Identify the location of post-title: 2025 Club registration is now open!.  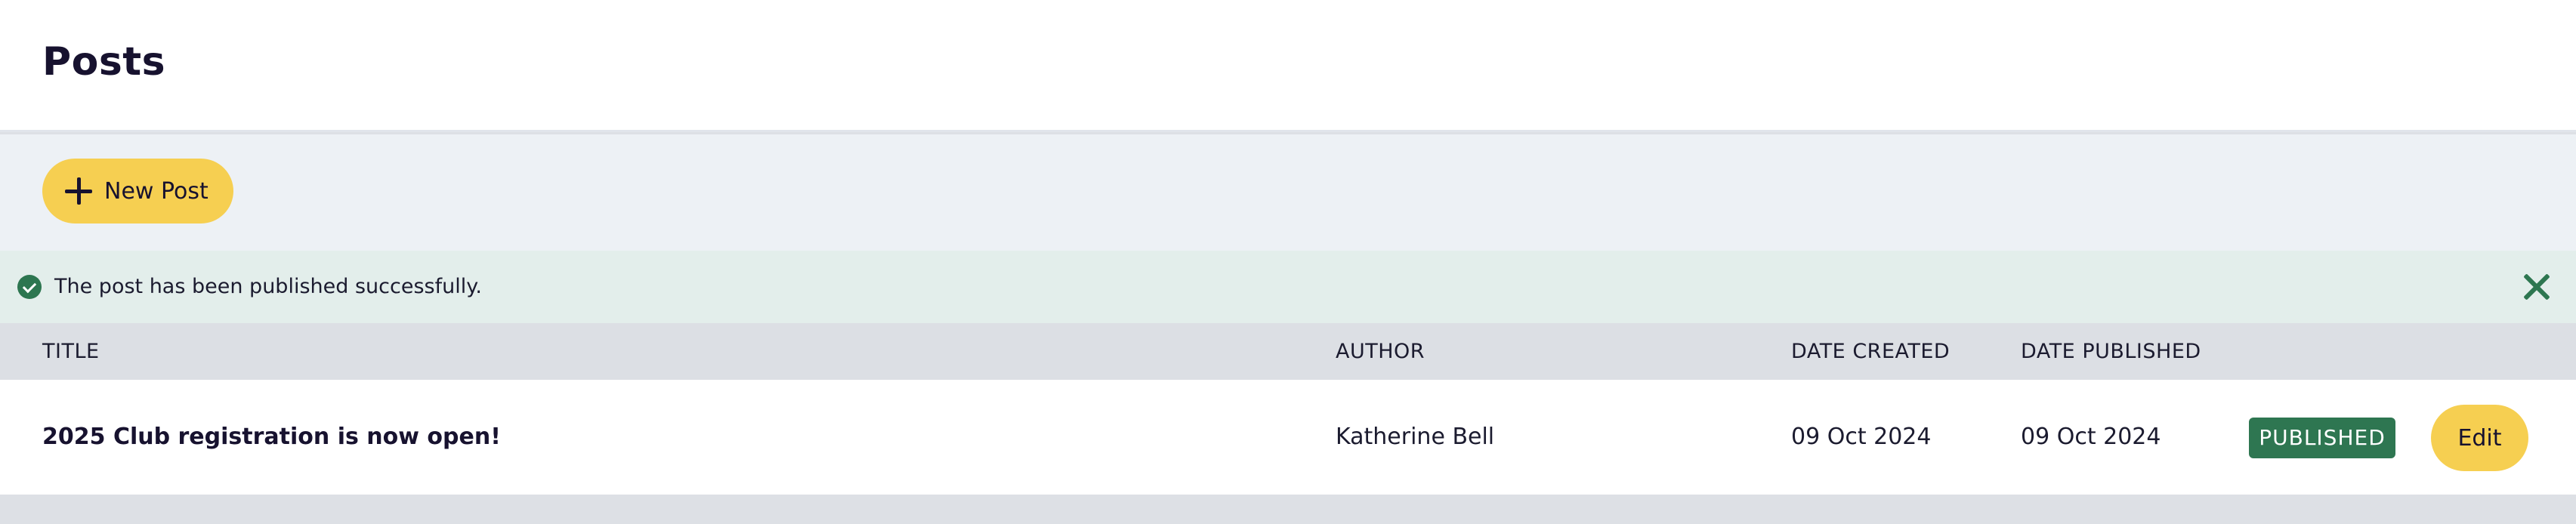
(271, 437).